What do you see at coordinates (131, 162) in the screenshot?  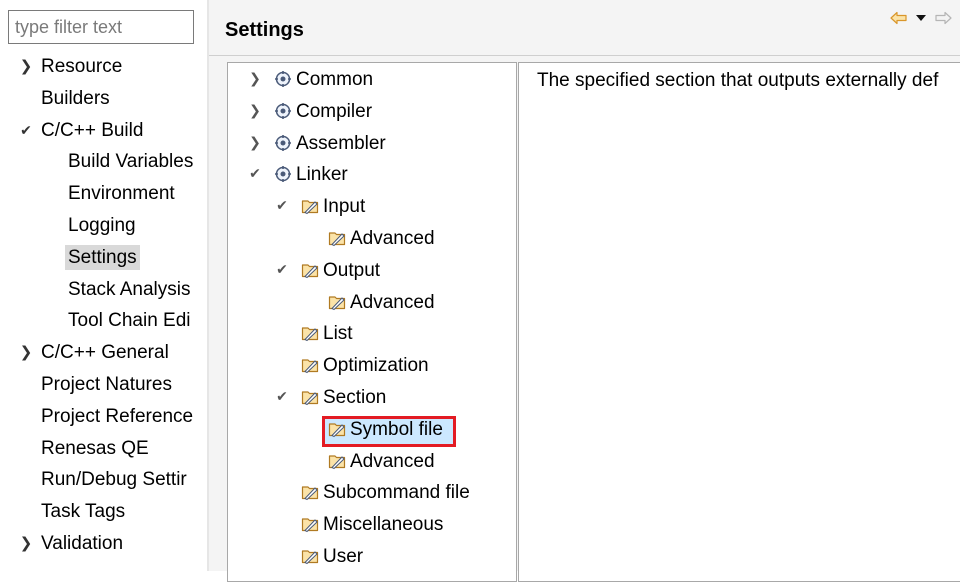 I see `nav-item-label: Build Variables` at bounding box center [131, 162].